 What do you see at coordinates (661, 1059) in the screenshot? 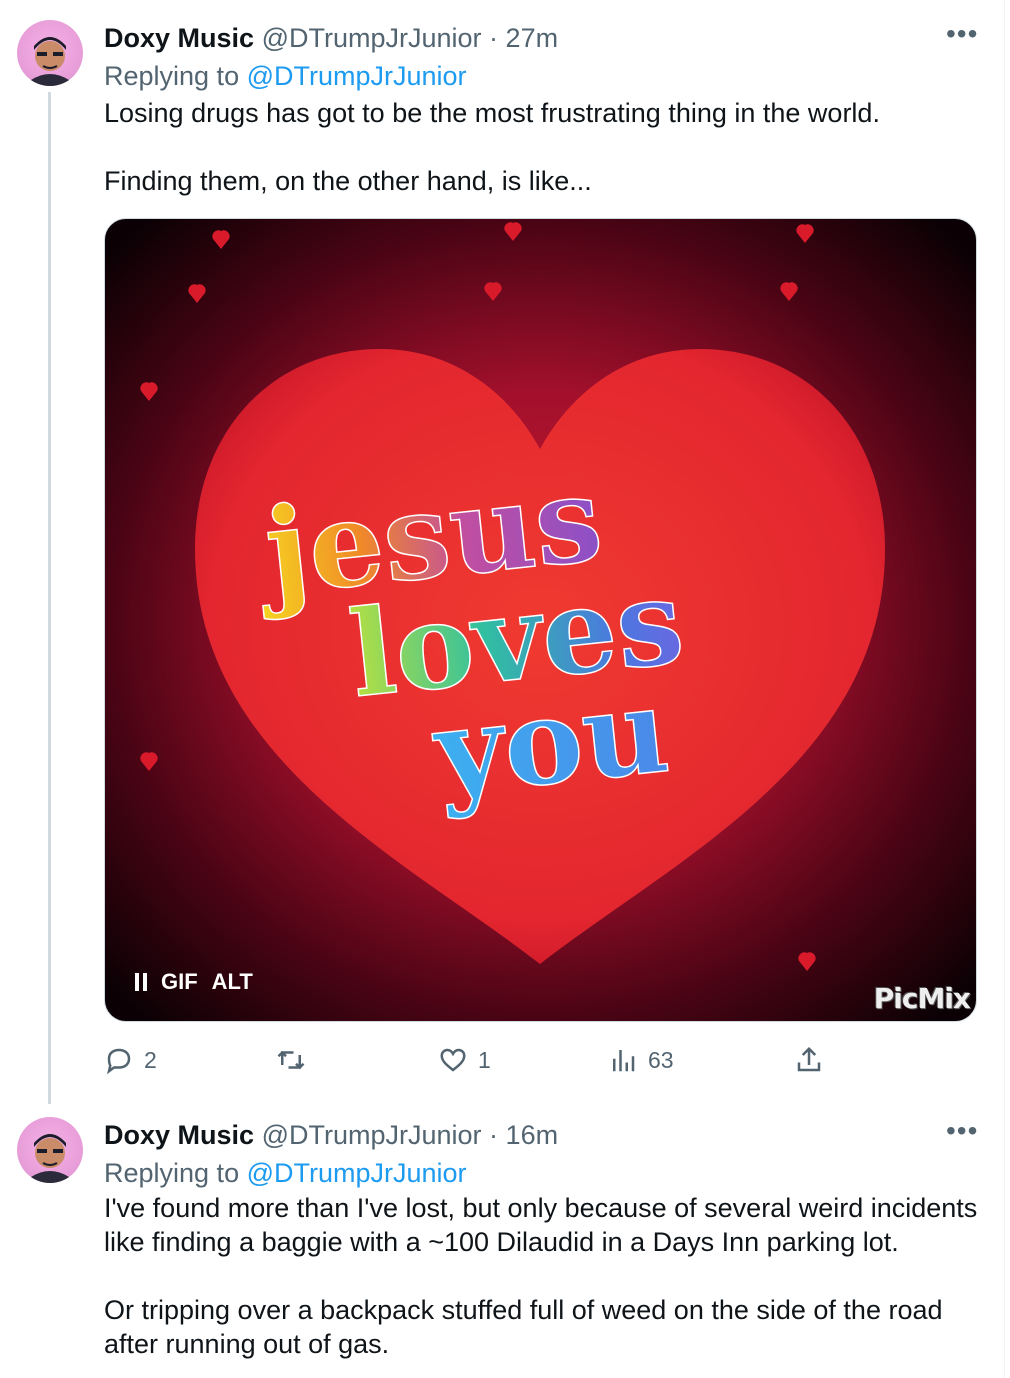
I see `view-count: 63` at bounding box center [661, 1059].